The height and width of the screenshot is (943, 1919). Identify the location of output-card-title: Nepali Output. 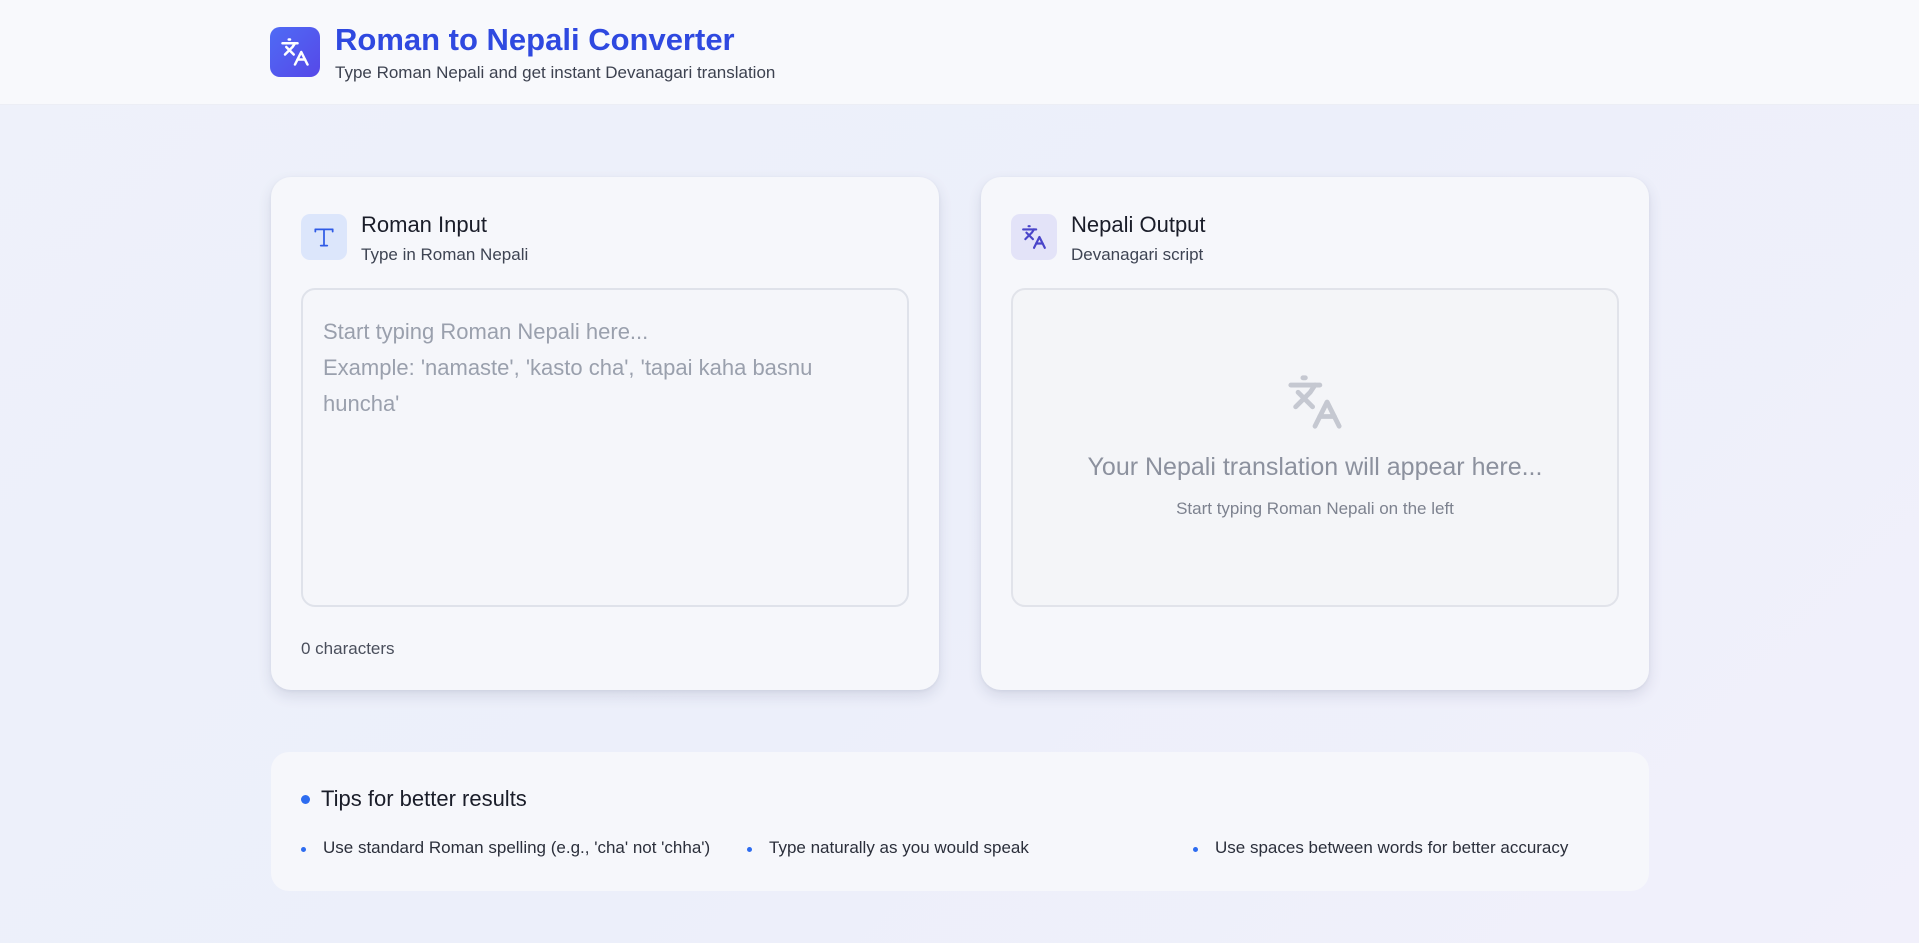
(1138, 224).